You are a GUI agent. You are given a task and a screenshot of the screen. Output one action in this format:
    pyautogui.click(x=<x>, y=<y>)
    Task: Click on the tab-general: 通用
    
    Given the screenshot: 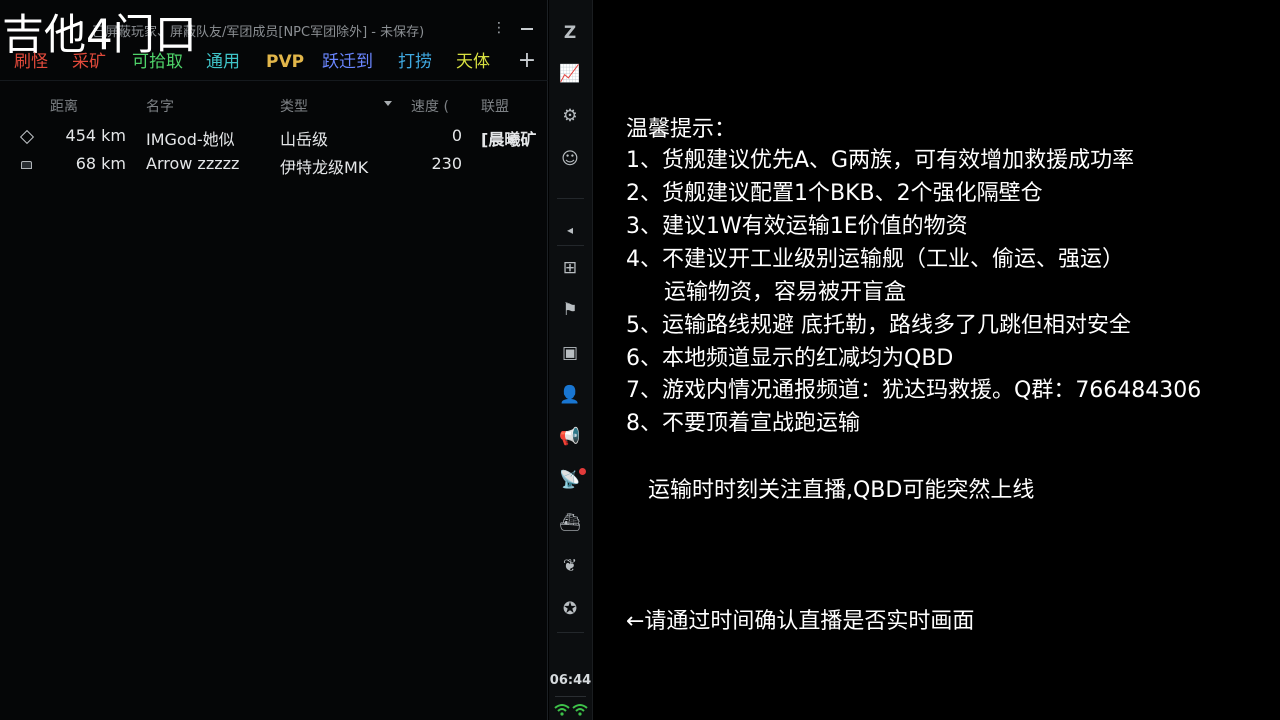 What is the action you would take?
    pyautogui.click(x=223, y=62)
    